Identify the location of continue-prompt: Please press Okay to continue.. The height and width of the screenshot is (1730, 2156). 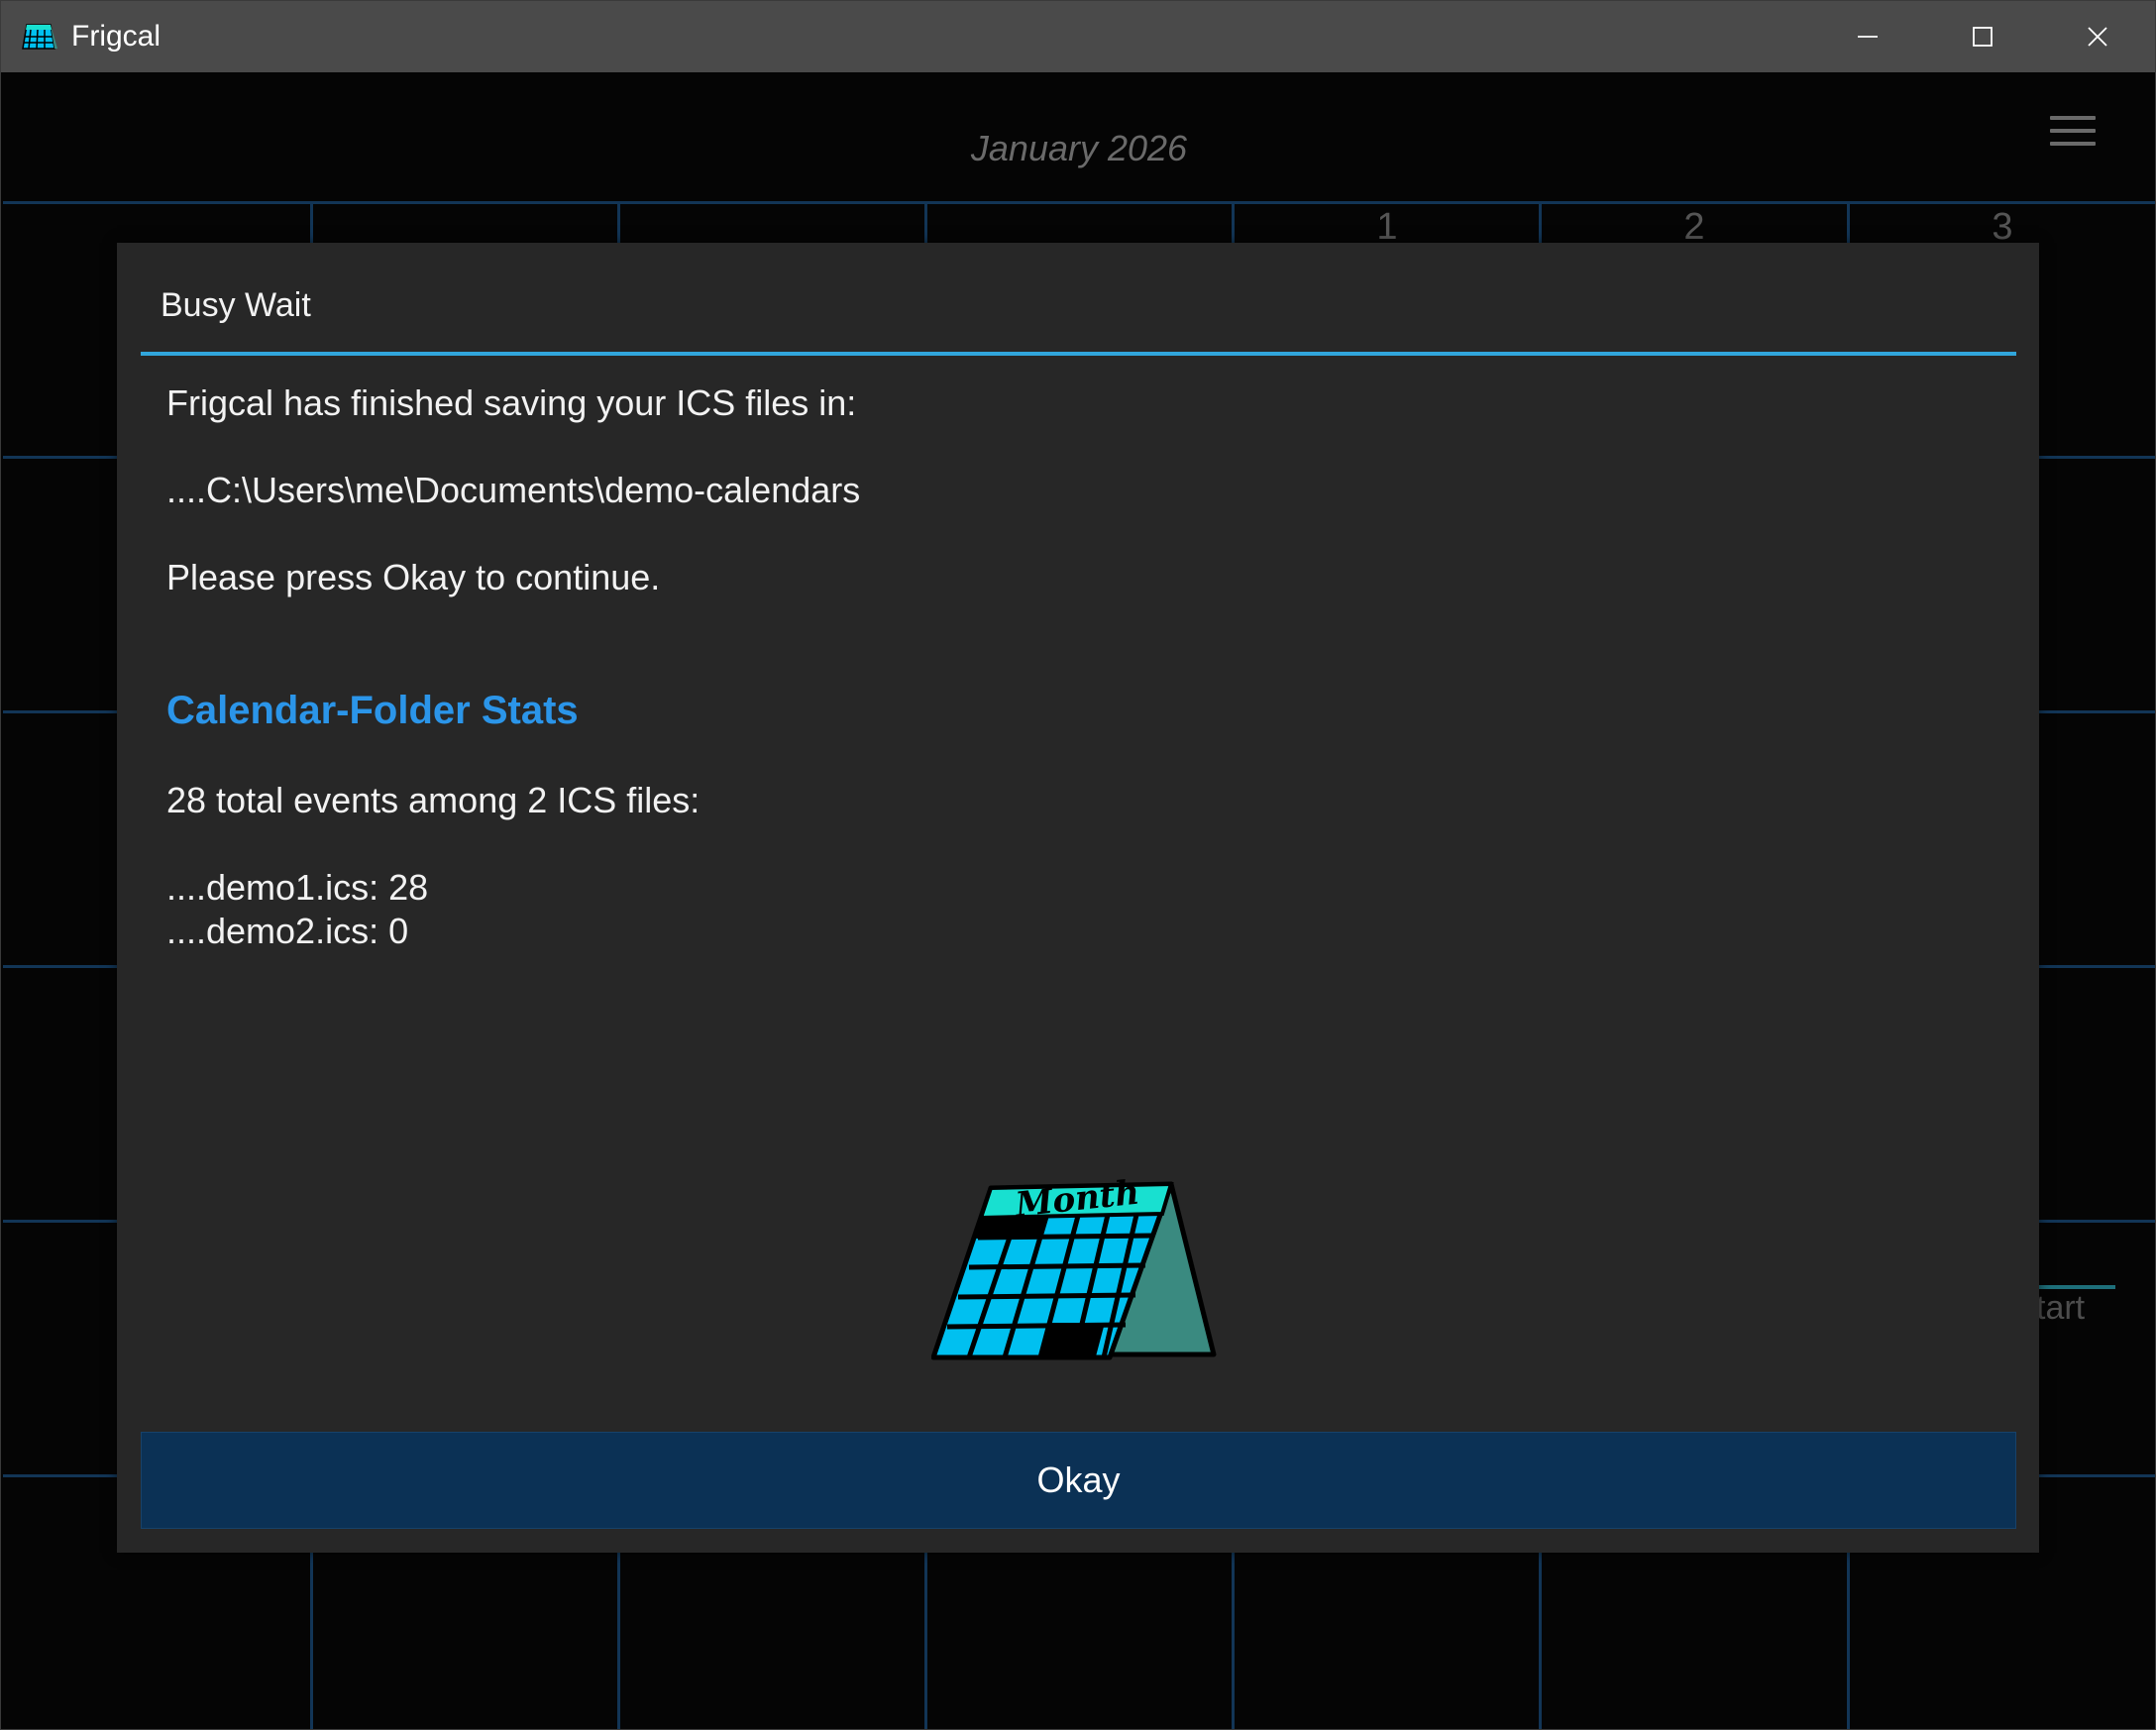
(414, 577).